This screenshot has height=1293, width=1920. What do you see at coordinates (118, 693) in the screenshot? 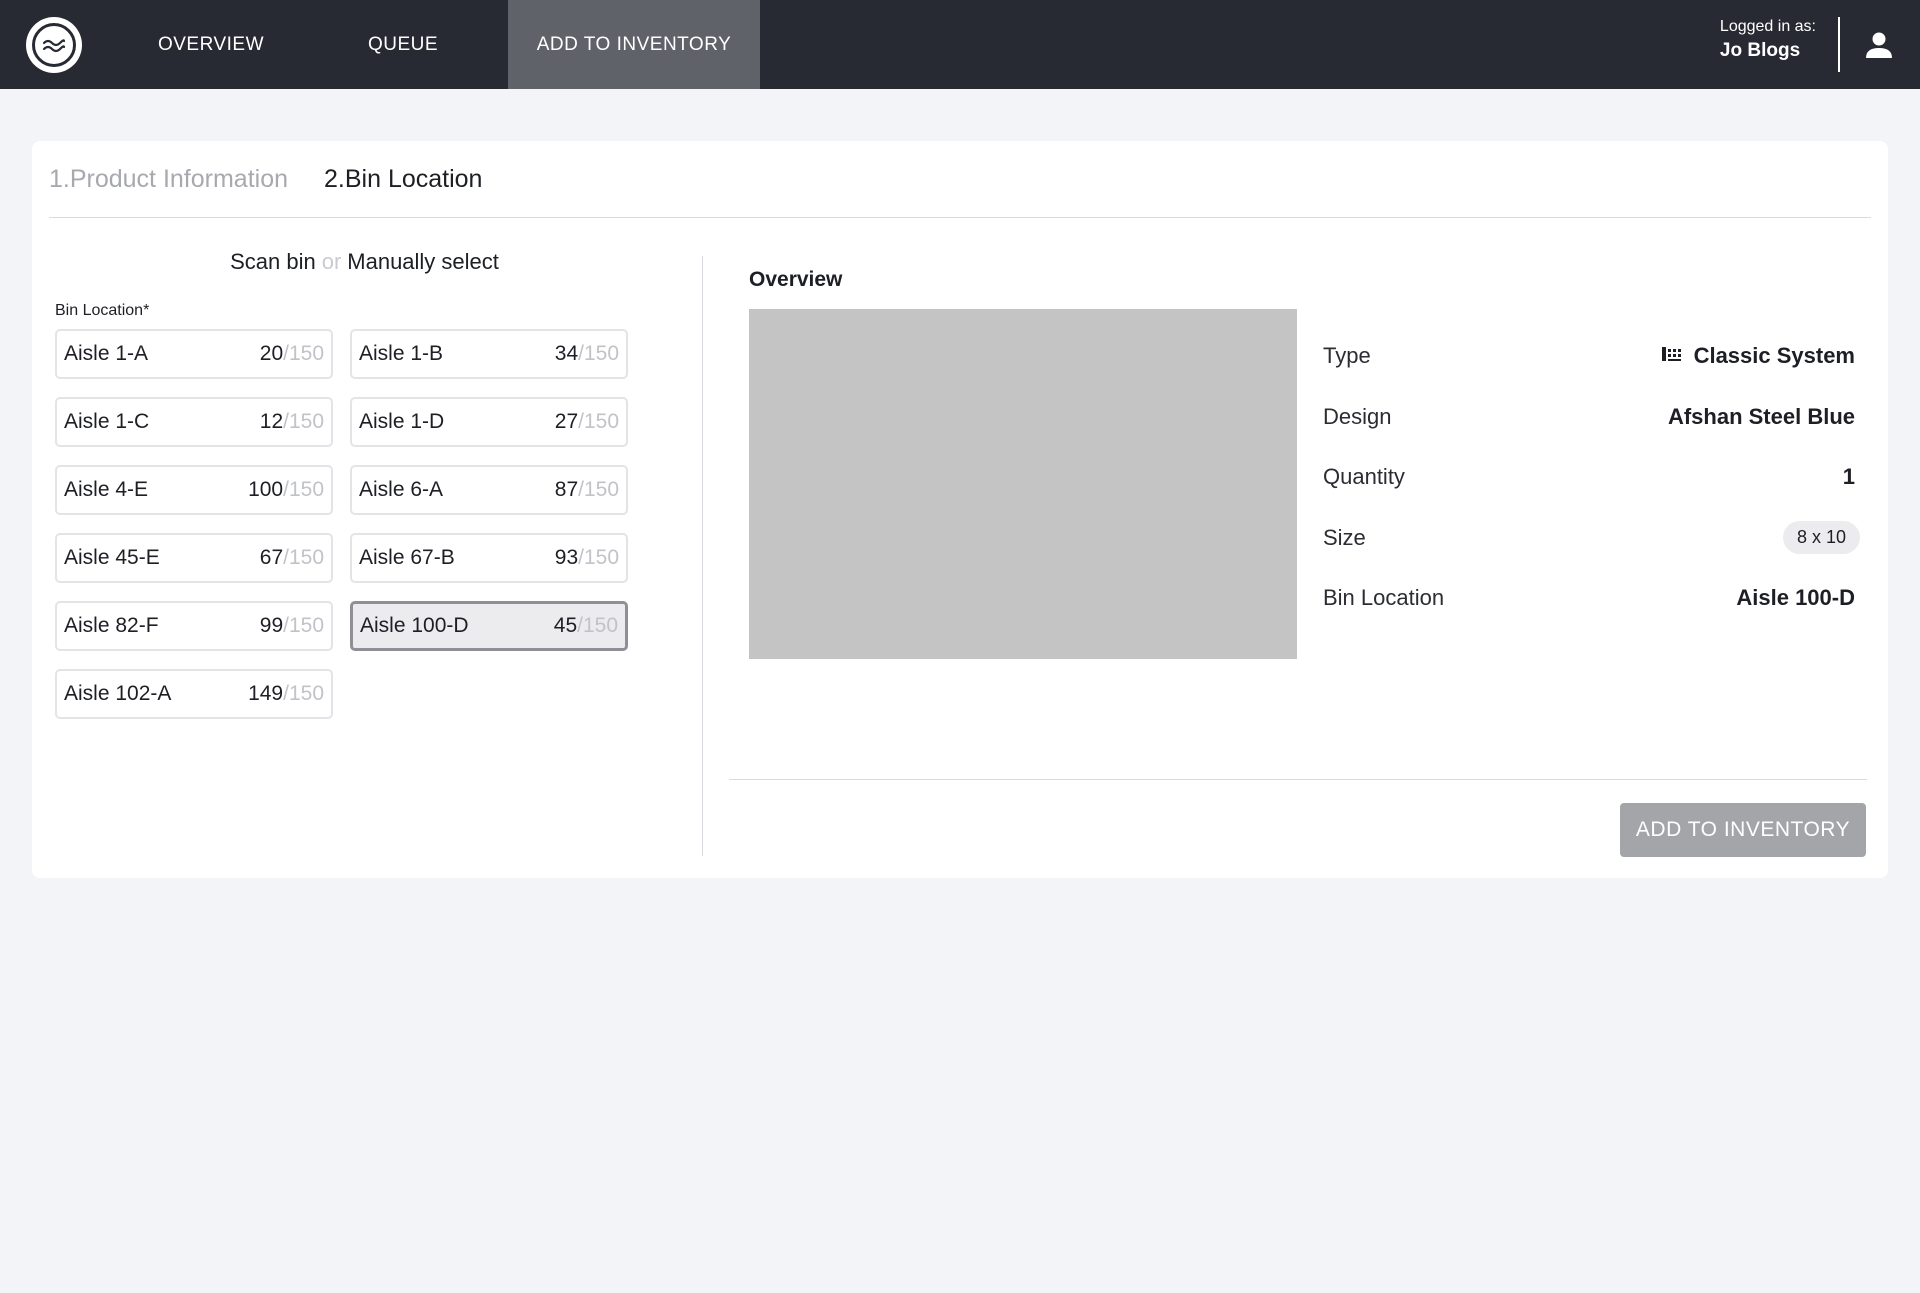
I see `bin-name: Aisle 102-A` at bounding box center [118, 693].